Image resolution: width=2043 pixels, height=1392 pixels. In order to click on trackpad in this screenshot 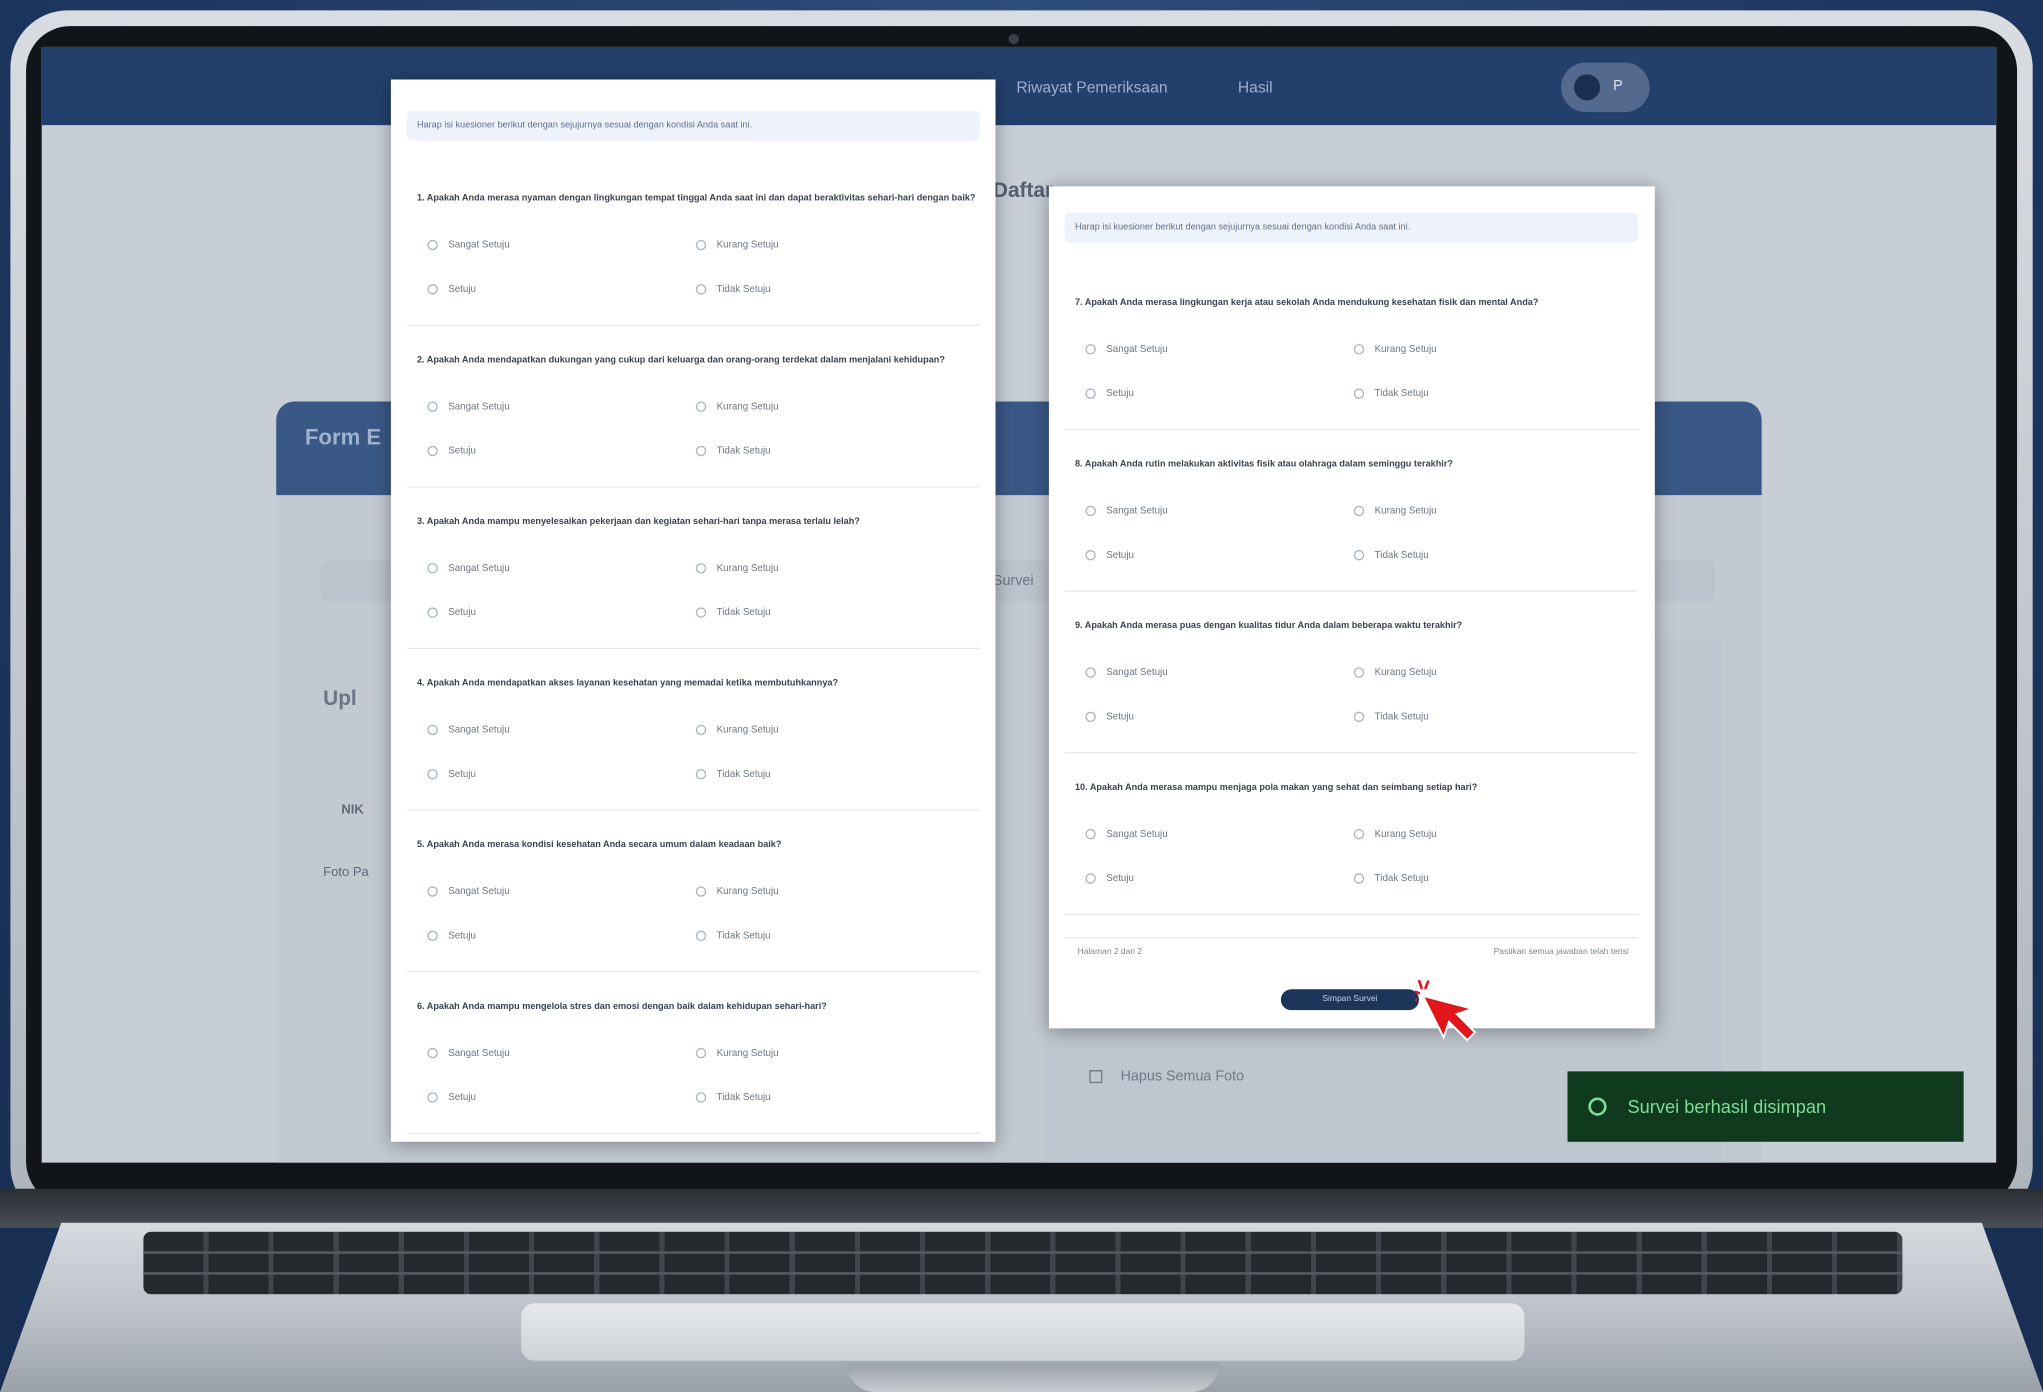, I will do `click(1023, 1332)`.